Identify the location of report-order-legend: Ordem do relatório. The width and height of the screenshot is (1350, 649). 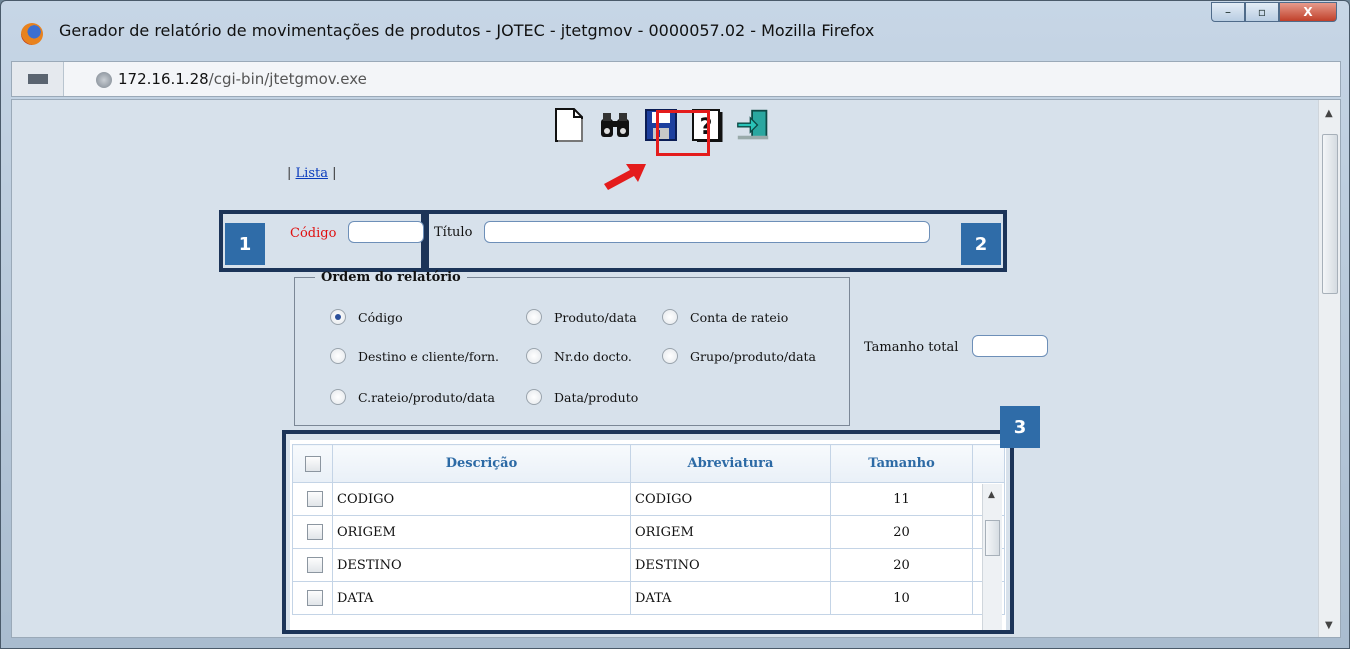
(391, 277).